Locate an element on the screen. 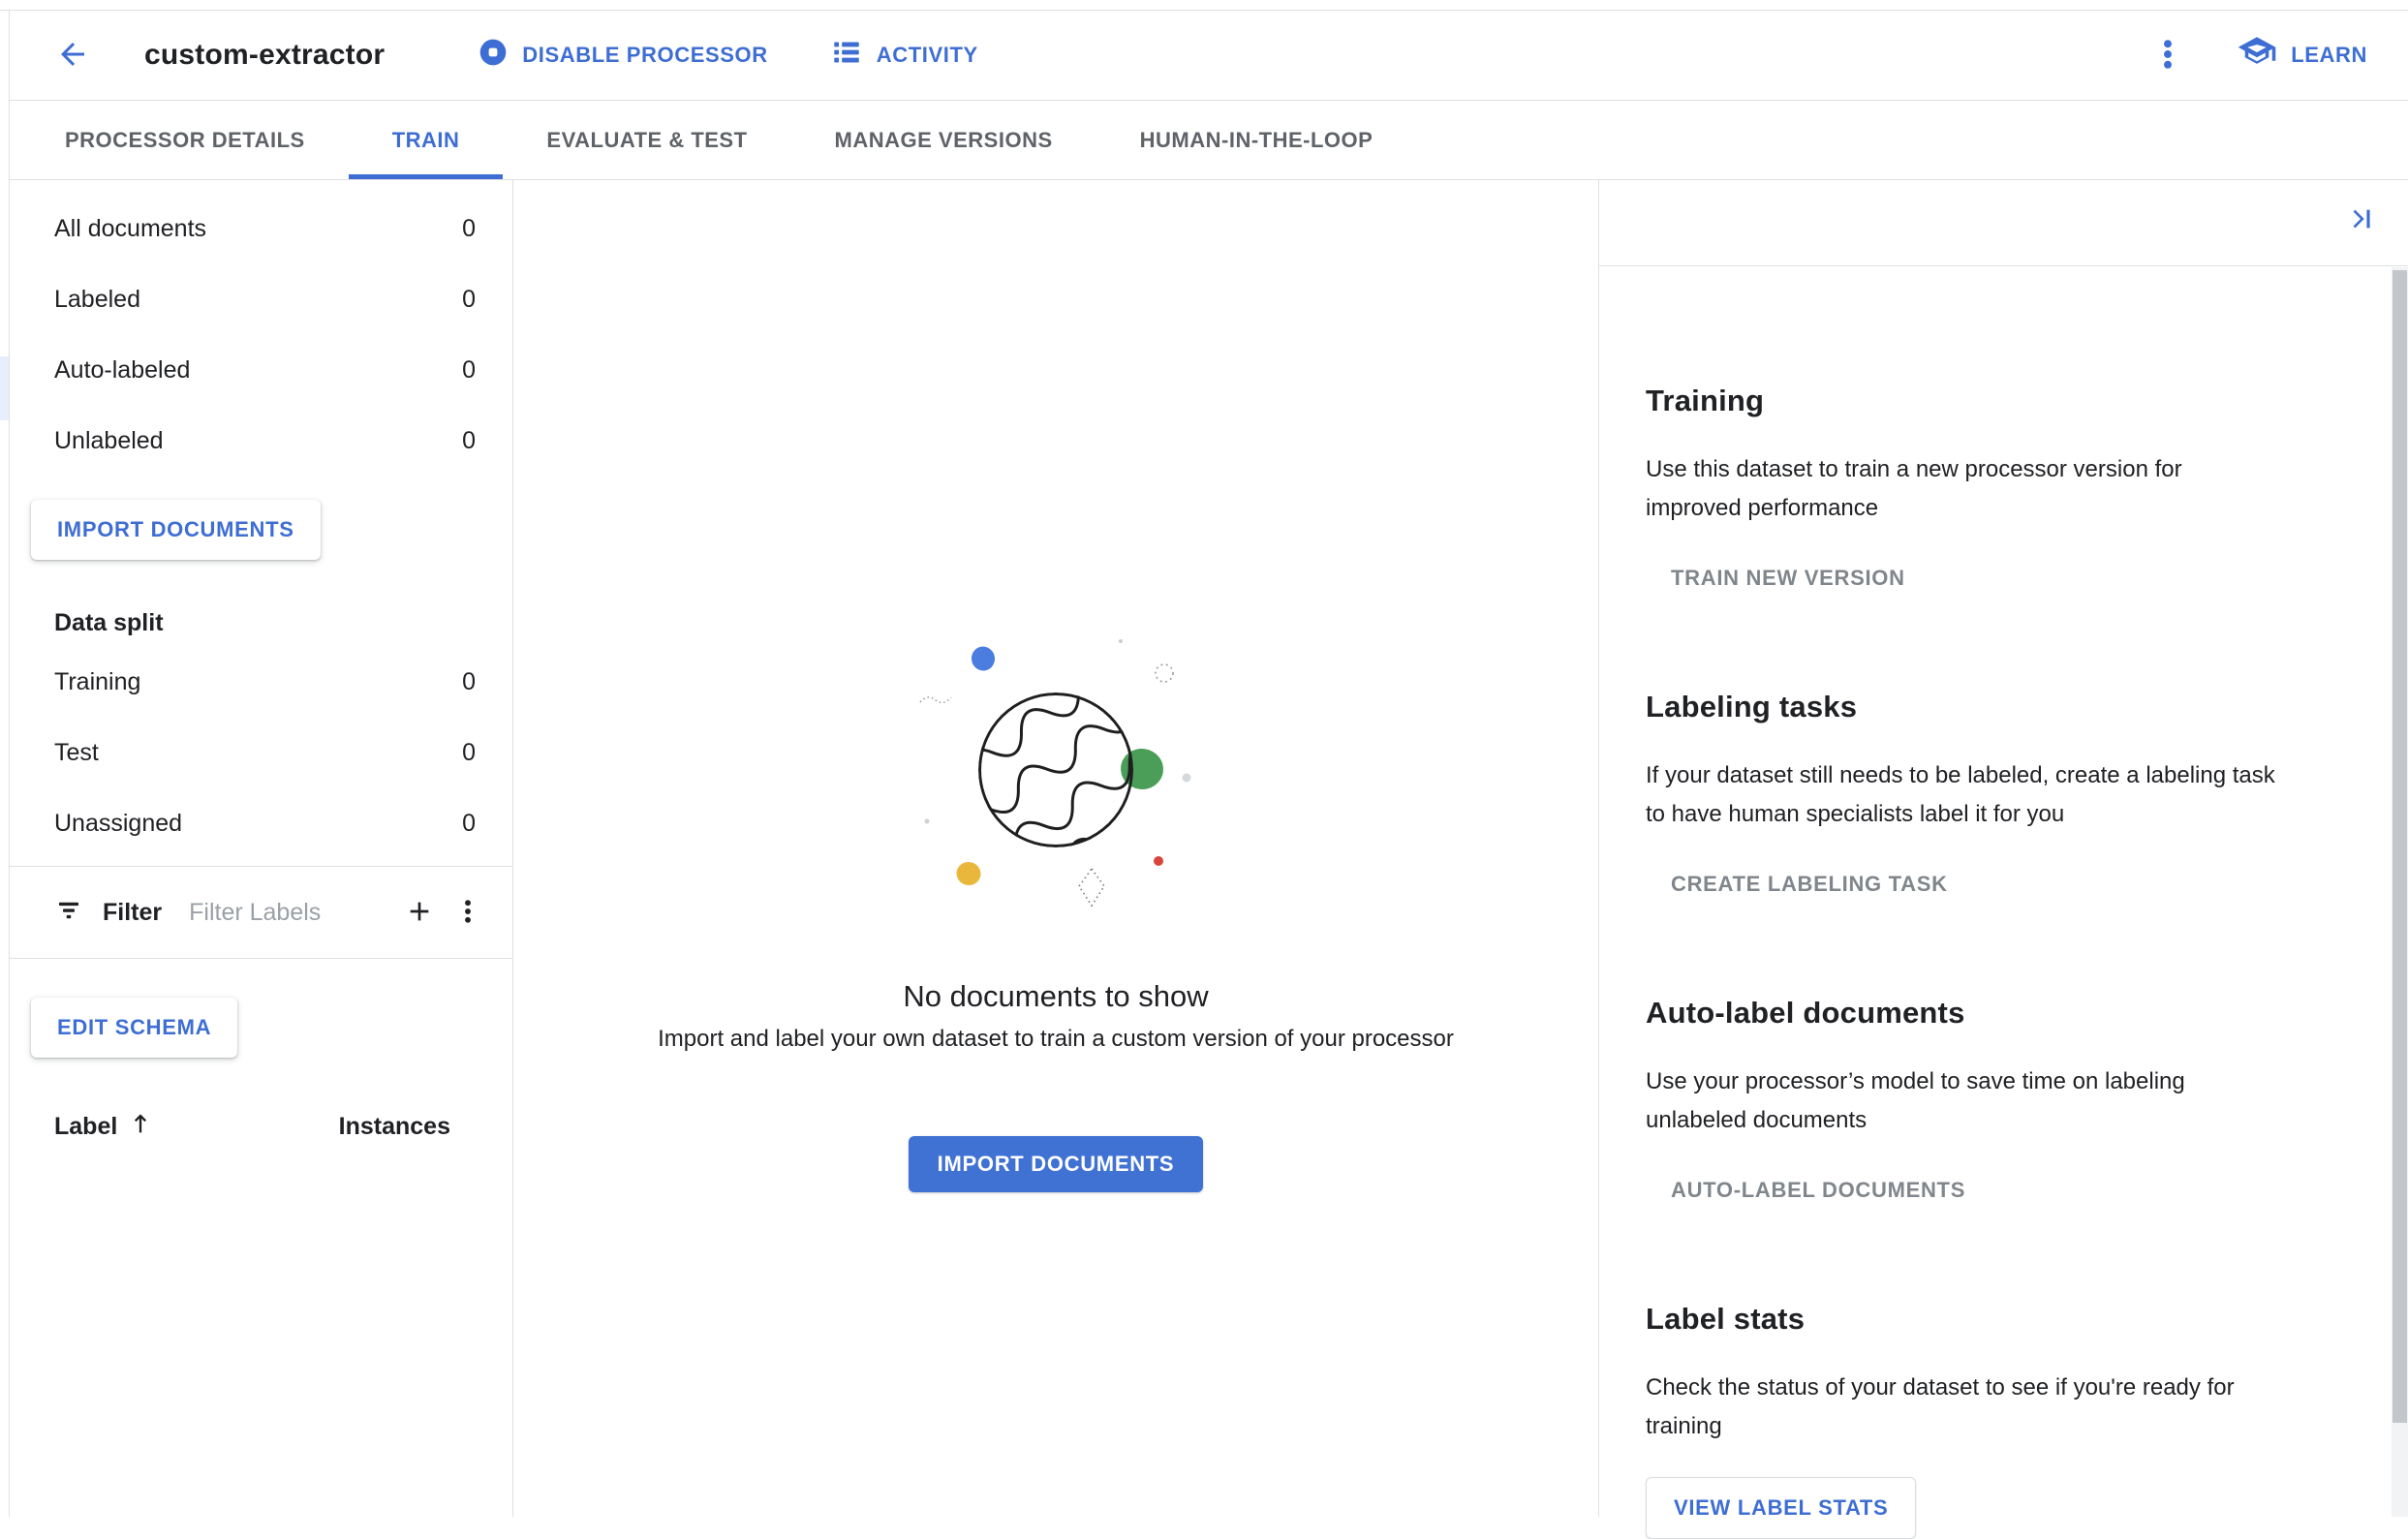 The height and width of the screenshot is (1539, 2408). panel-toolbar is located at coordinates (2003, 223).